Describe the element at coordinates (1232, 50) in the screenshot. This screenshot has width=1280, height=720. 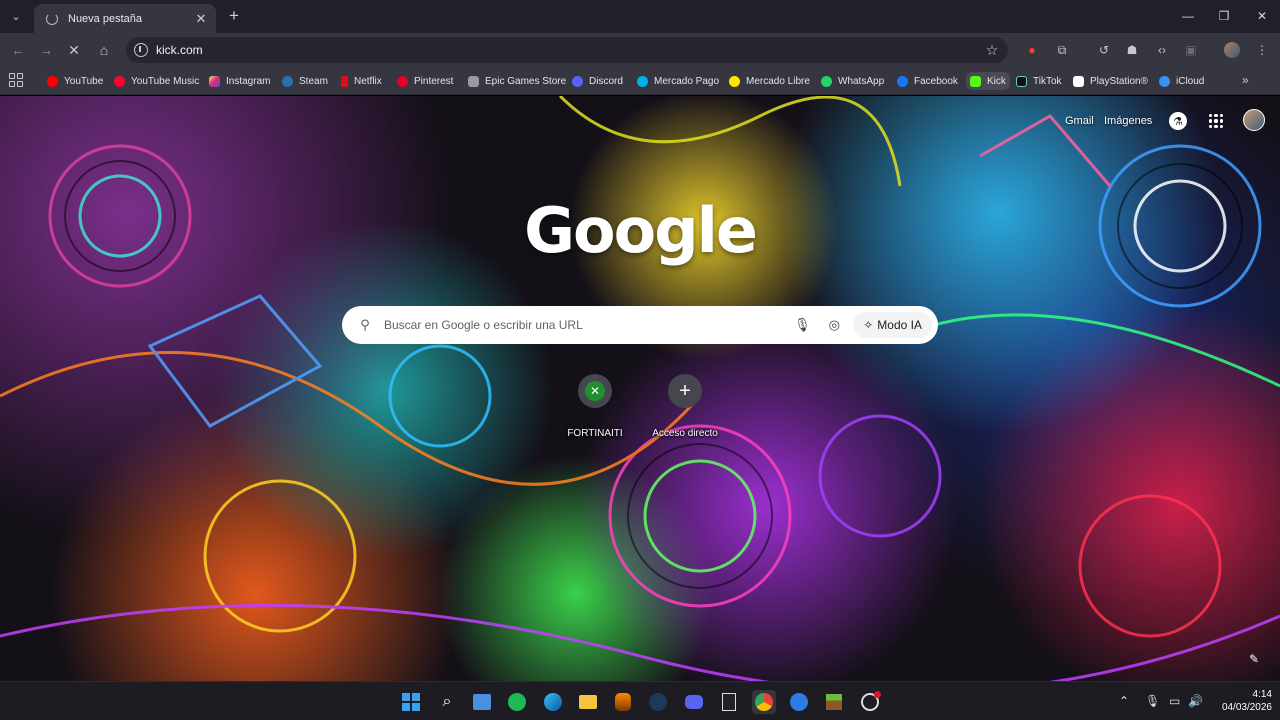
I see `profile-avatar` at that location.